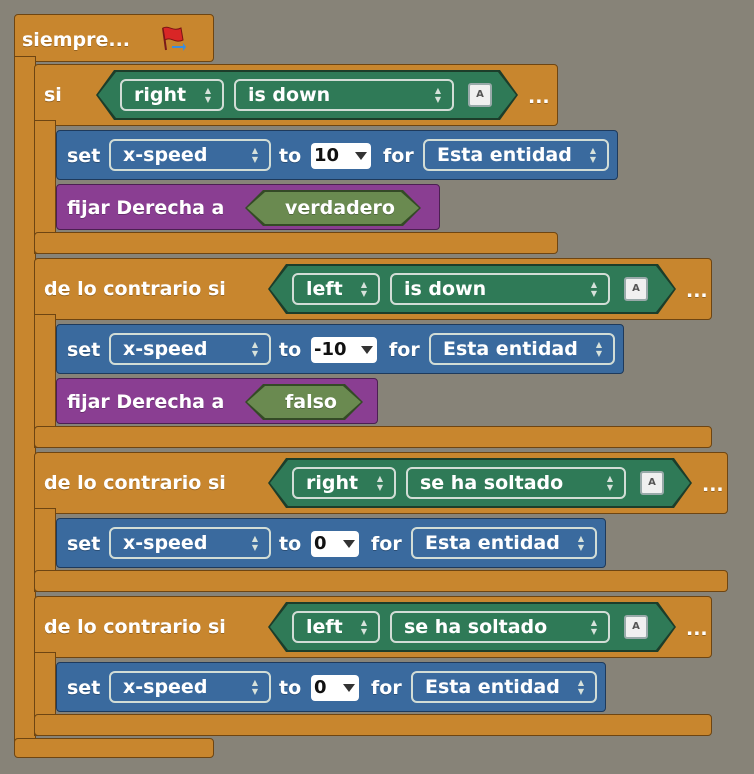  I want to click on assign-block: fijar Derecha a falso, so click(217, 401).